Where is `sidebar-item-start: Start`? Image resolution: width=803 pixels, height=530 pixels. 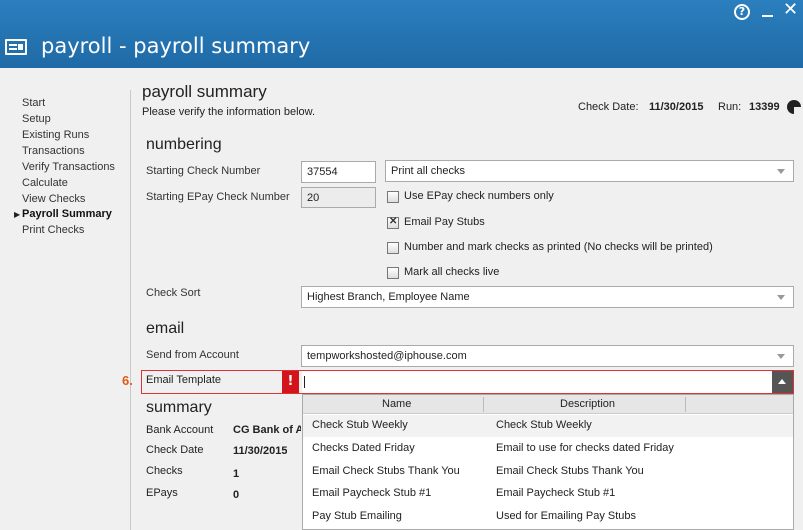 sidebar-item-start: Start is located at coordinates (33, 103).